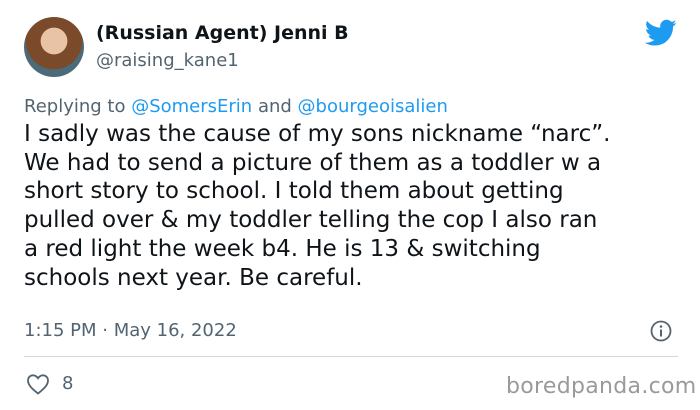 The height and width of the screenshot is (410, 700). I want to click on avatar, so click(54, 47).